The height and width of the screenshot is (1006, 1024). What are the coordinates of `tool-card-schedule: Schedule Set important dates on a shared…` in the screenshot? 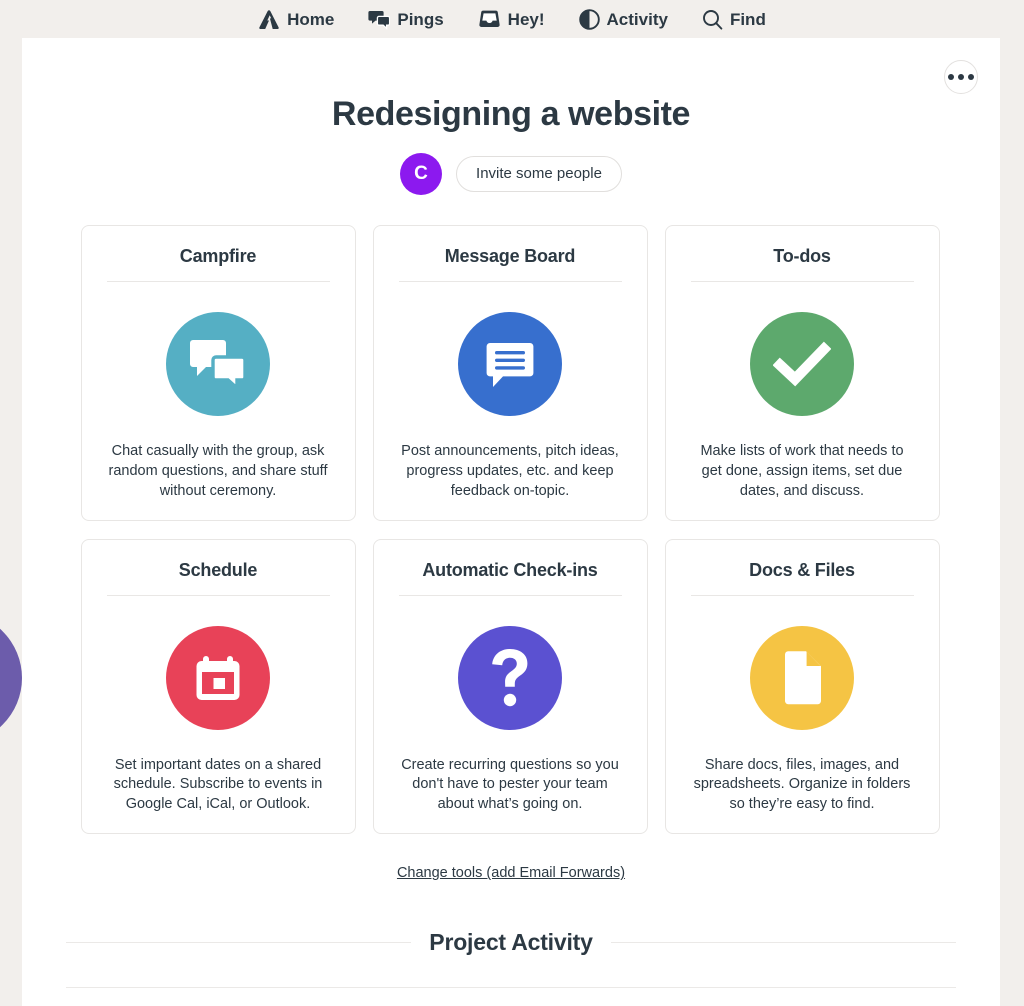 It's located at (218, 686).